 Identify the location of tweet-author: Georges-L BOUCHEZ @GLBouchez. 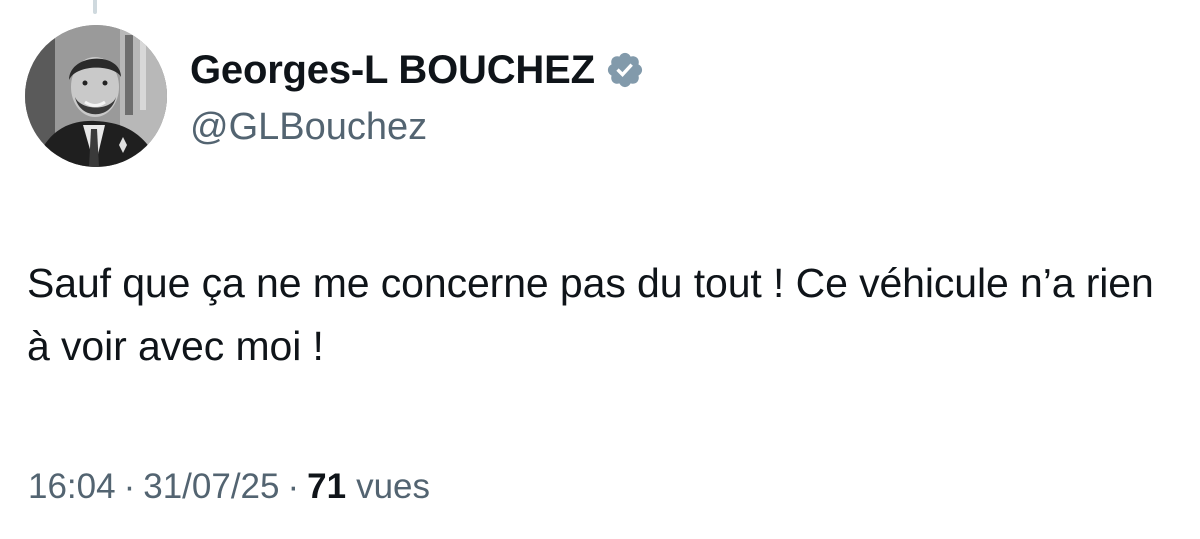
(417, 96).